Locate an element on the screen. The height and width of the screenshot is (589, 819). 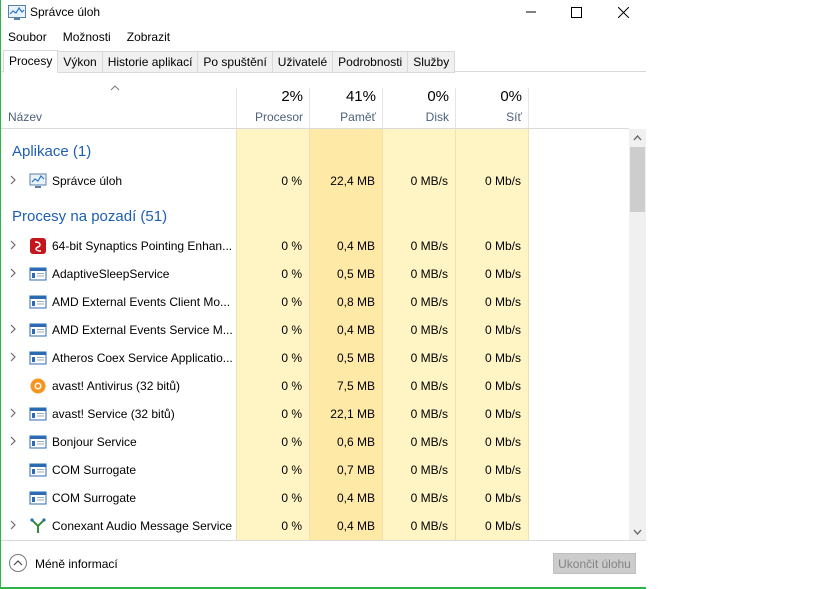
scroll-thumb is located at coordinates (637, 179).